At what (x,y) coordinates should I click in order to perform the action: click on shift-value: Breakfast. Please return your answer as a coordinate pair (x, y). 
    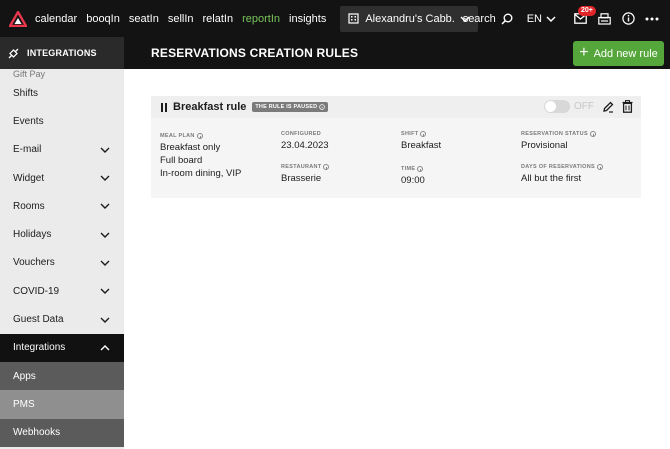
    Looking at the image, I should click on (421, 145).